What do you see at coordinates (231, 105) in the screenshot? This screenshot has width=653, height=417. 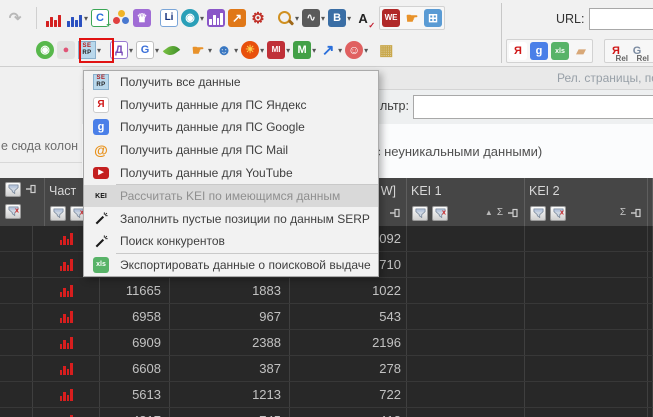 I see `menu-item-get-yandex-data: Я Получить данные для ПС Яндекс` at bounding box center [231, 105].